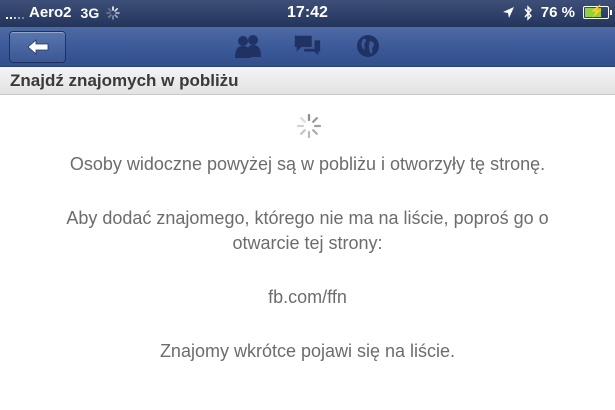 The image size is (615, 410). Describe the element at coordinates (307, 351) in the screenshot. I see `friend-will-appear-text: Znajomy wkrótce pojawi się na liście.` at that location.